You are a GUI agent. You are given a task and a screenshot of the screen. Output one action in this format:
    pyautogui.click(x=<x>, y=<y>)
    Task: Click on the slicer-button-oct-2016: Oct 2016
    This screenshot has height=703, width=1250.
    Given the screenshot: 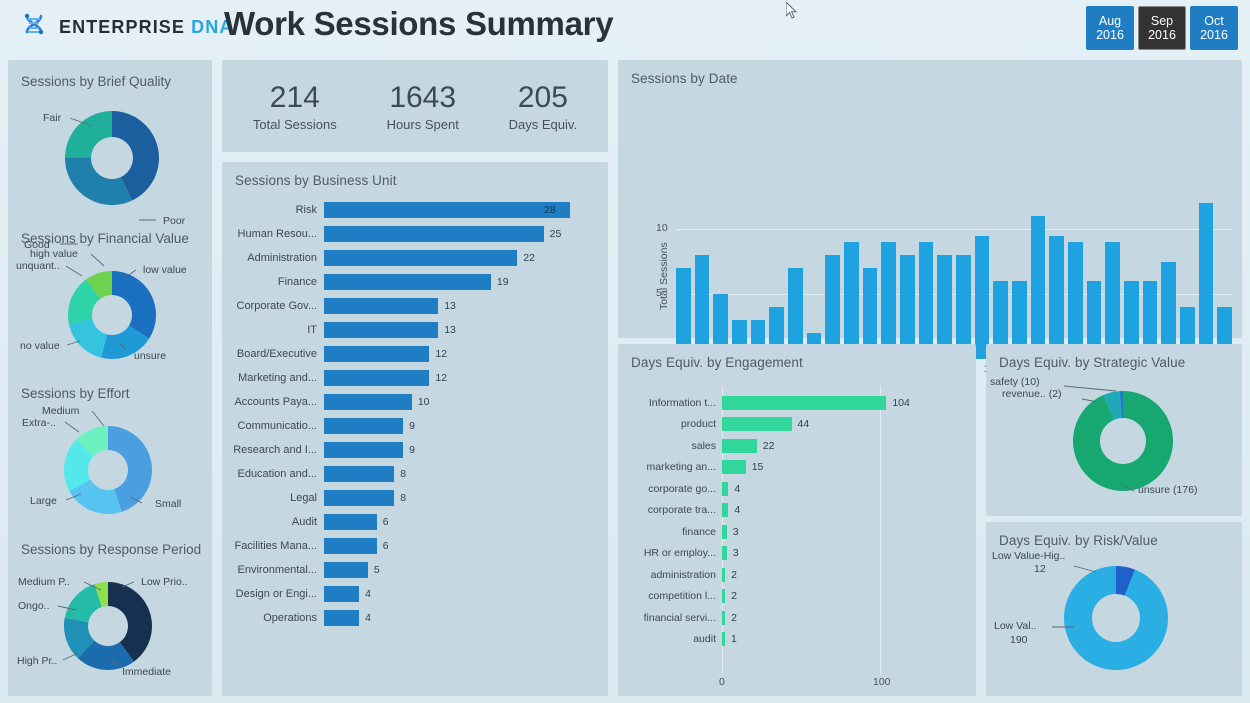 What is the action you would take?
    pyautogui.click(x=1214, y=28)
    